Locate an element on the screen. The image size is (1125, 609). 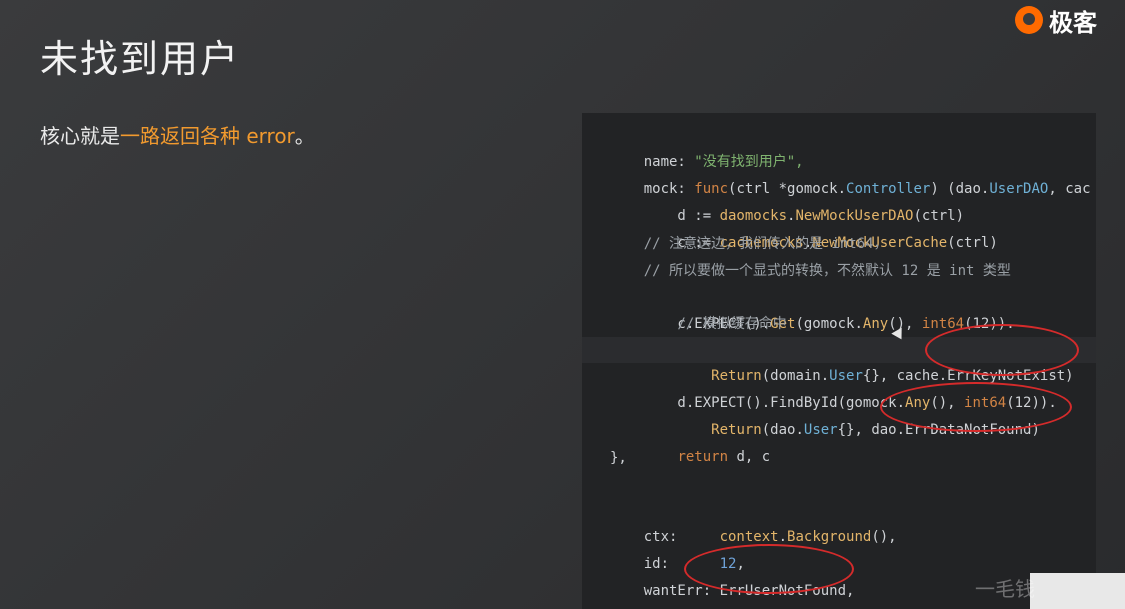
desc-suffix: 。 is located at coordinates (304, 136).